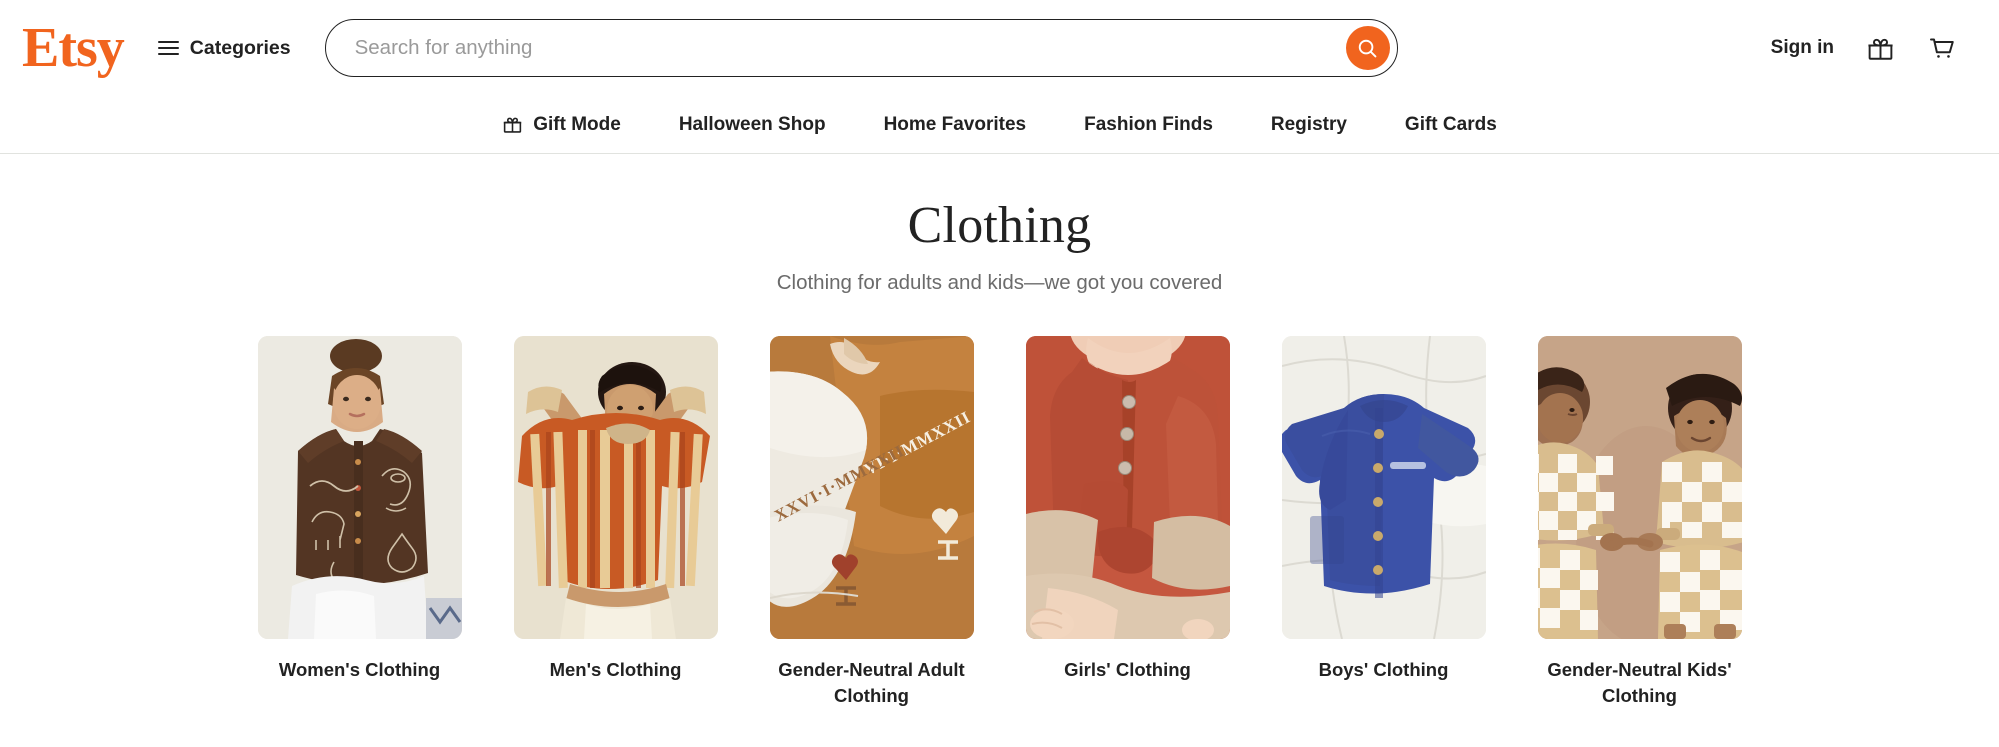 The image size is (1999, 747). Describe the element at coordinates (615, 670) in the screenshot. I see `category-card-label: Men's Clothing` at that location.